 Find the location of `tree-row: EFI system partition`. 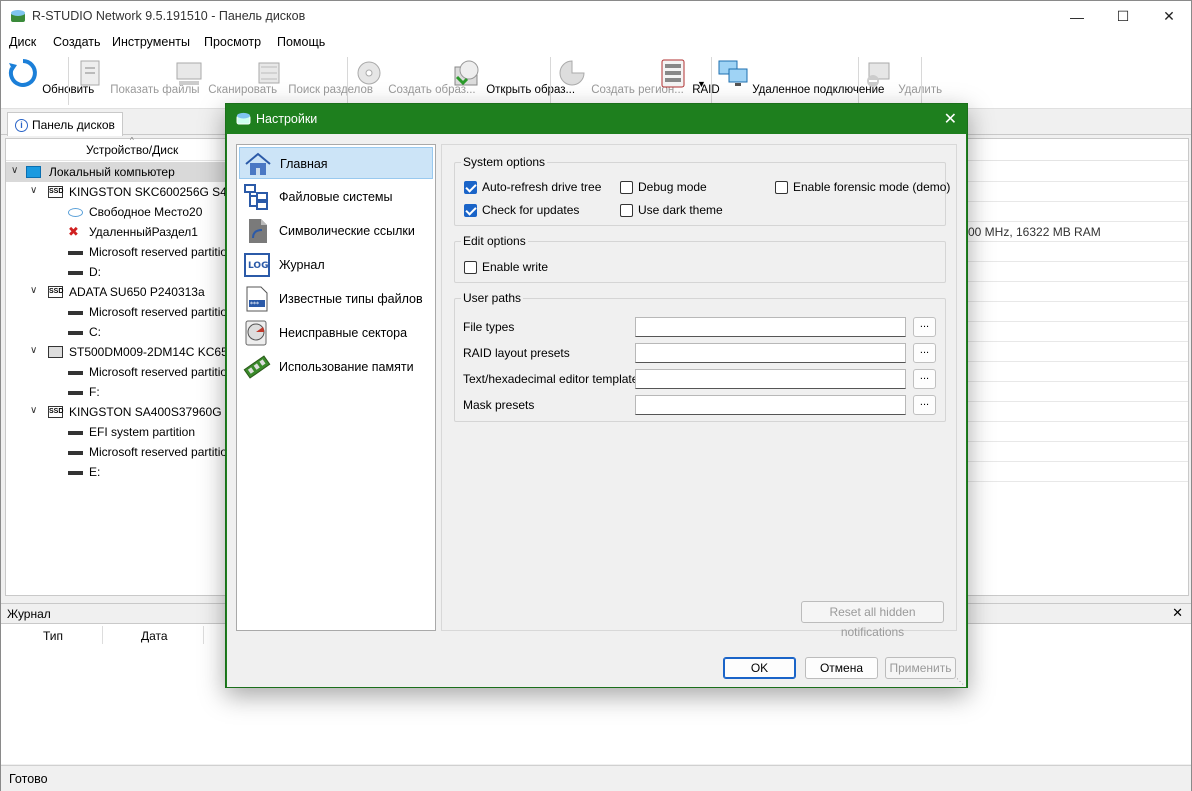

tree-row: EFI system partition is located at coordinates (117, 432).